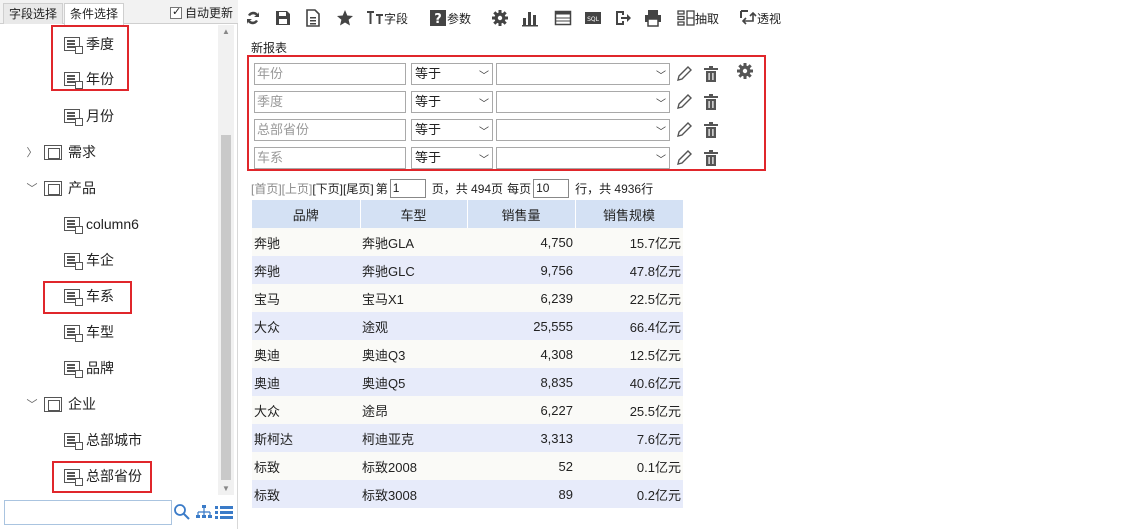  What do you see at coordinates (629, 410) in the screenshot?
I see `table-cell: 25.5亿元` at bounding box center [629, 410].